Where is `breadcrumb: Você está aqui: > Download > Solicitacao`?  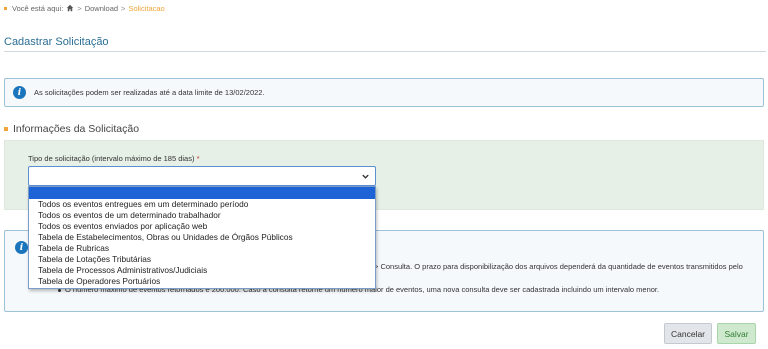 breadcrumb: Você está aqui: > Download > Solicitacao is located at coordinates (84, 8).